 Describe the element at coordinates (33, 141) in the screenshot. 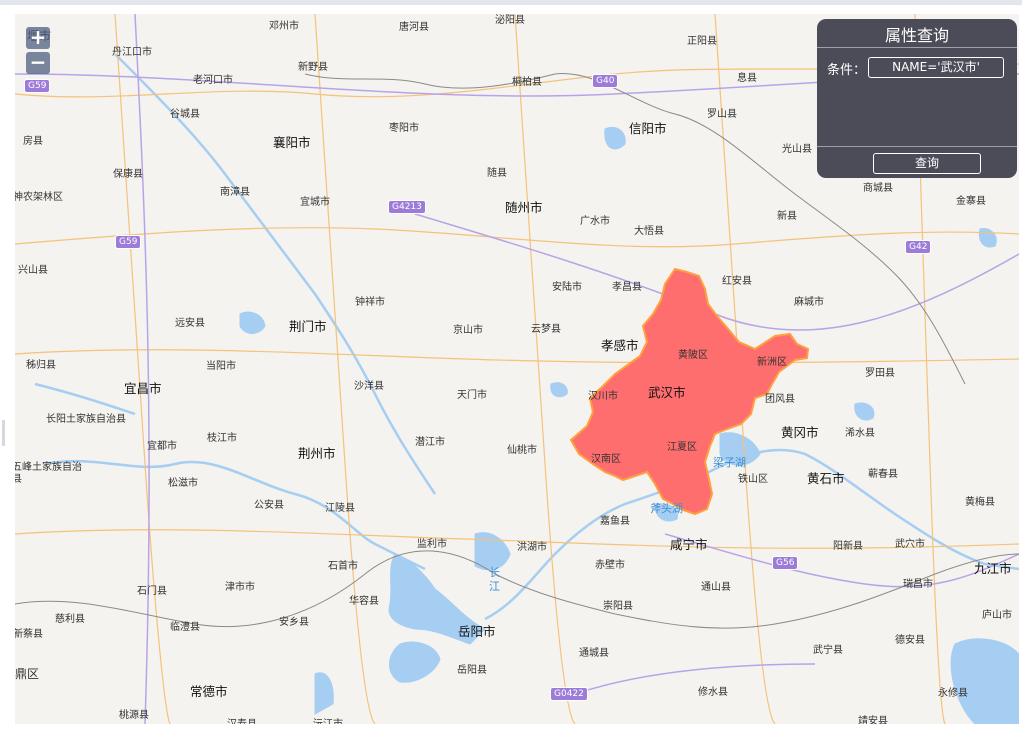

I see `place-label: 房县` at that location.